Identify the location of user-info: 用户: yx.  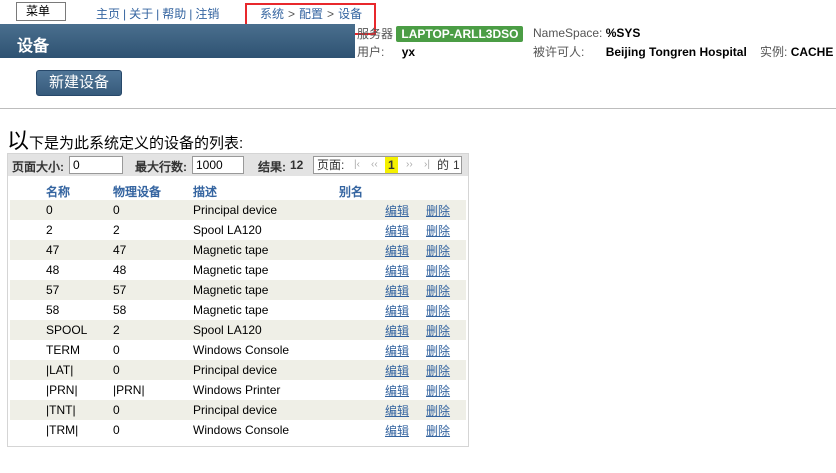
(386, 51).